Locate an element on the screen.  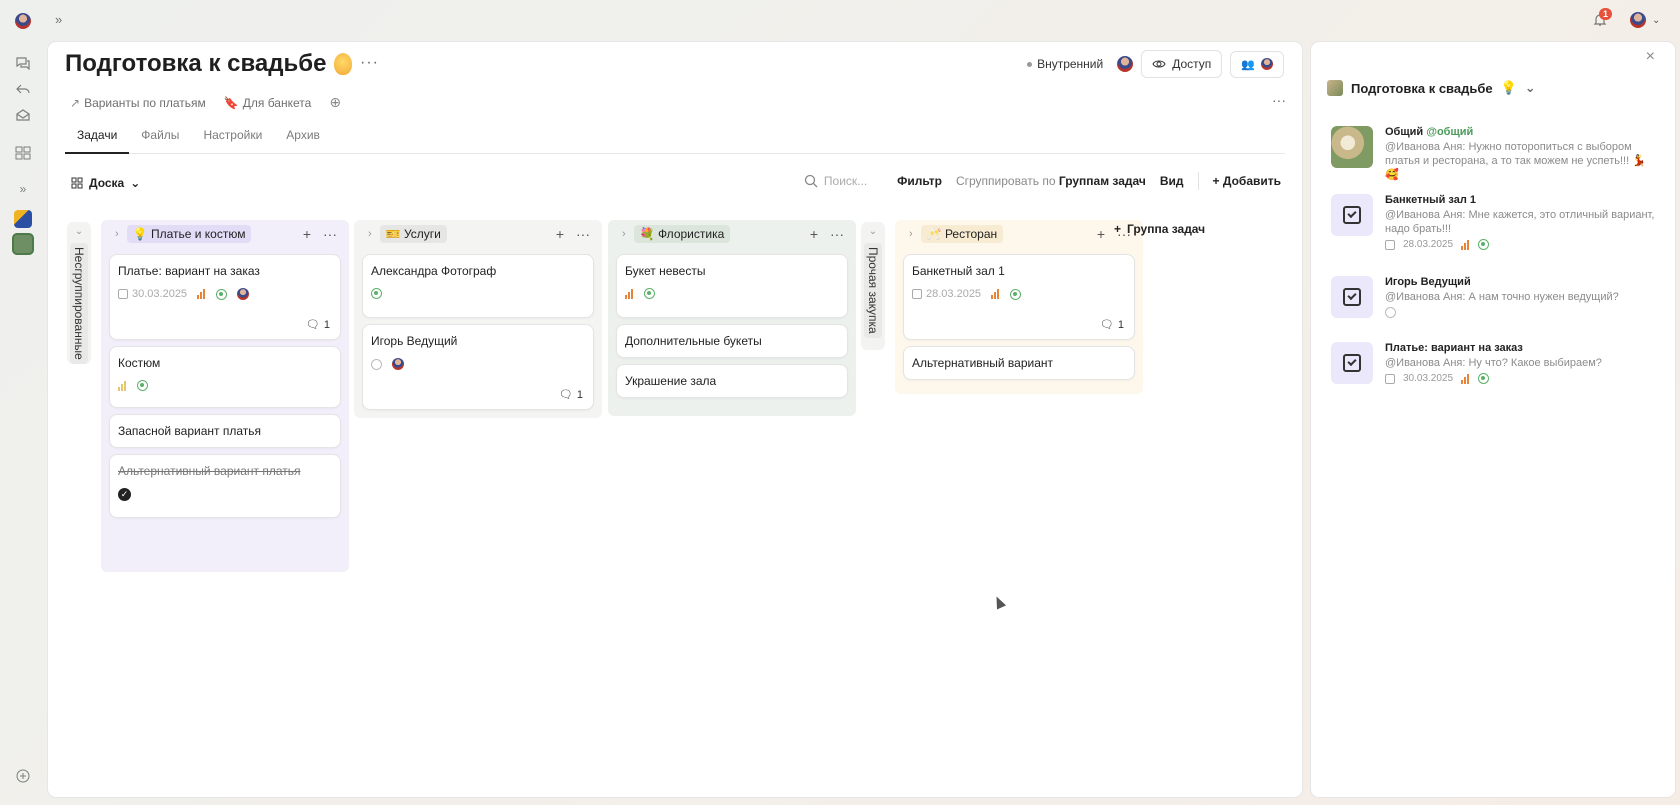
column-title: 💐 Флористика is located at coordinates (682, 234).